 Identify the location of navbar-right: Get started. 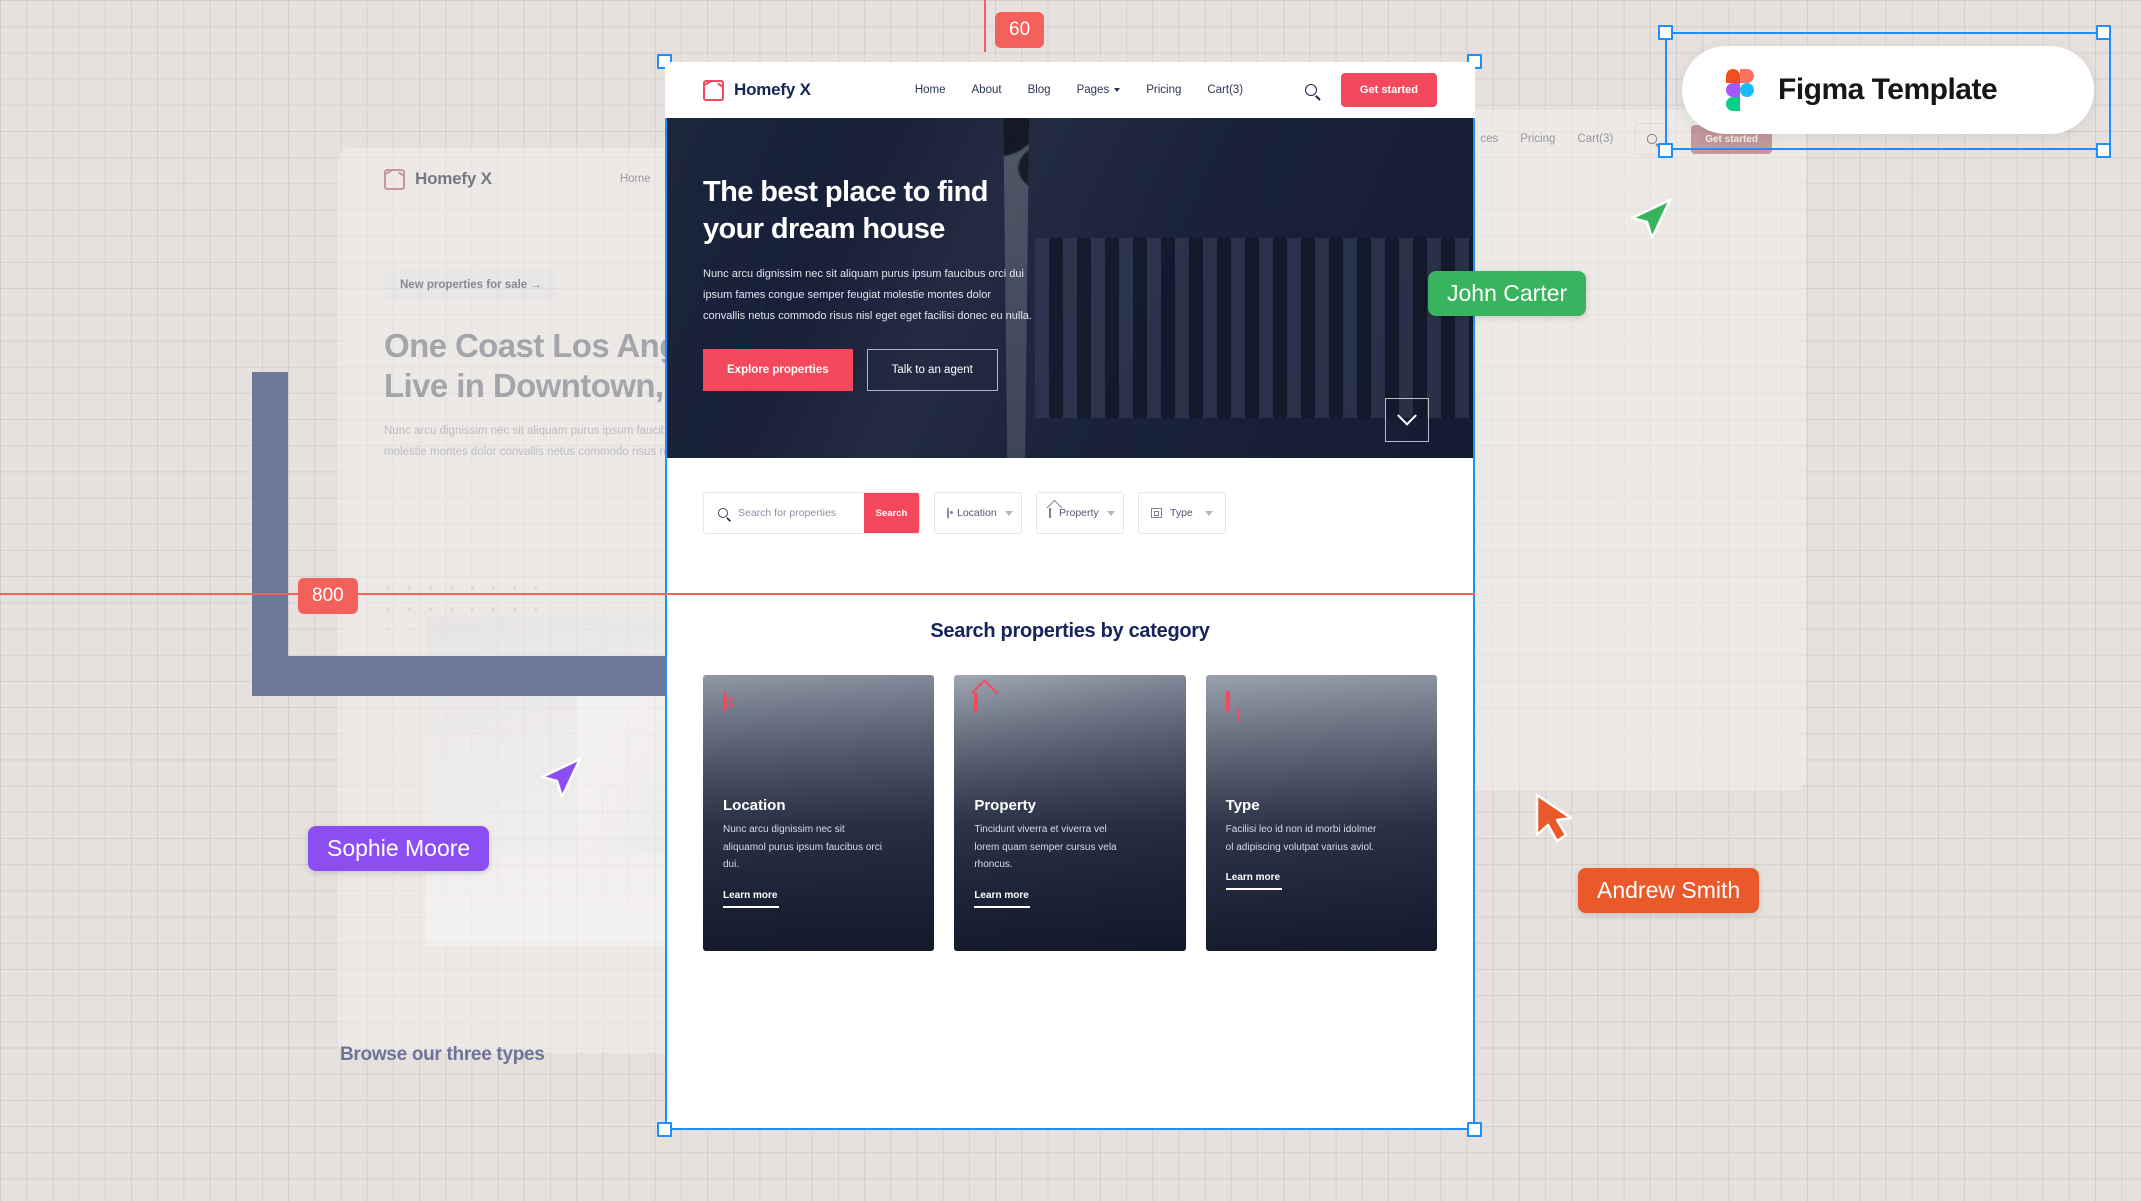
(1366, 90).